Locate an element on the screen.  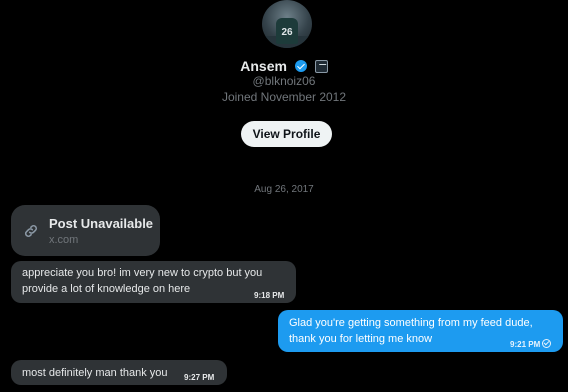
date-separator: Aug 26, 2017 is located at coordinates (284, 189).